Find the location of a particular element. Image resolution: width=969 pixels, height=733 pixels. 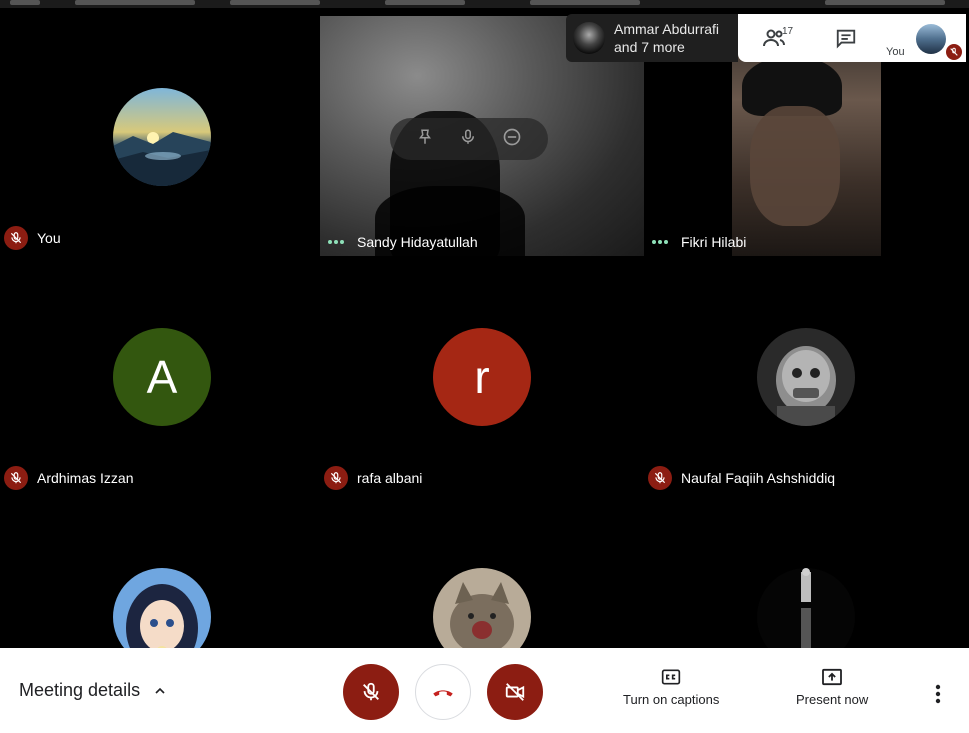

participant-name: rafa albani is located at coordinates (390, 478).